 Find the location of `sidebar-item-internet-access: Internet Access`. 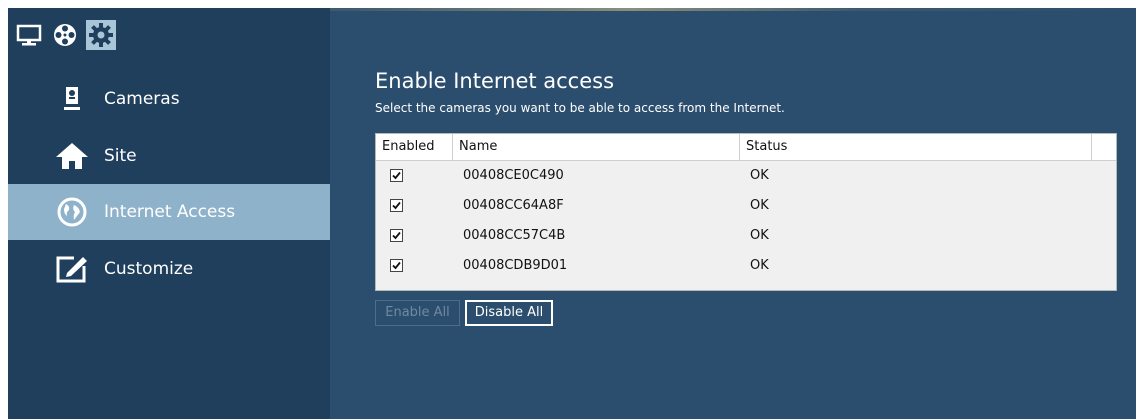

sidebar-item-internet-access: Internet Access is located at coordinates (169, 212).